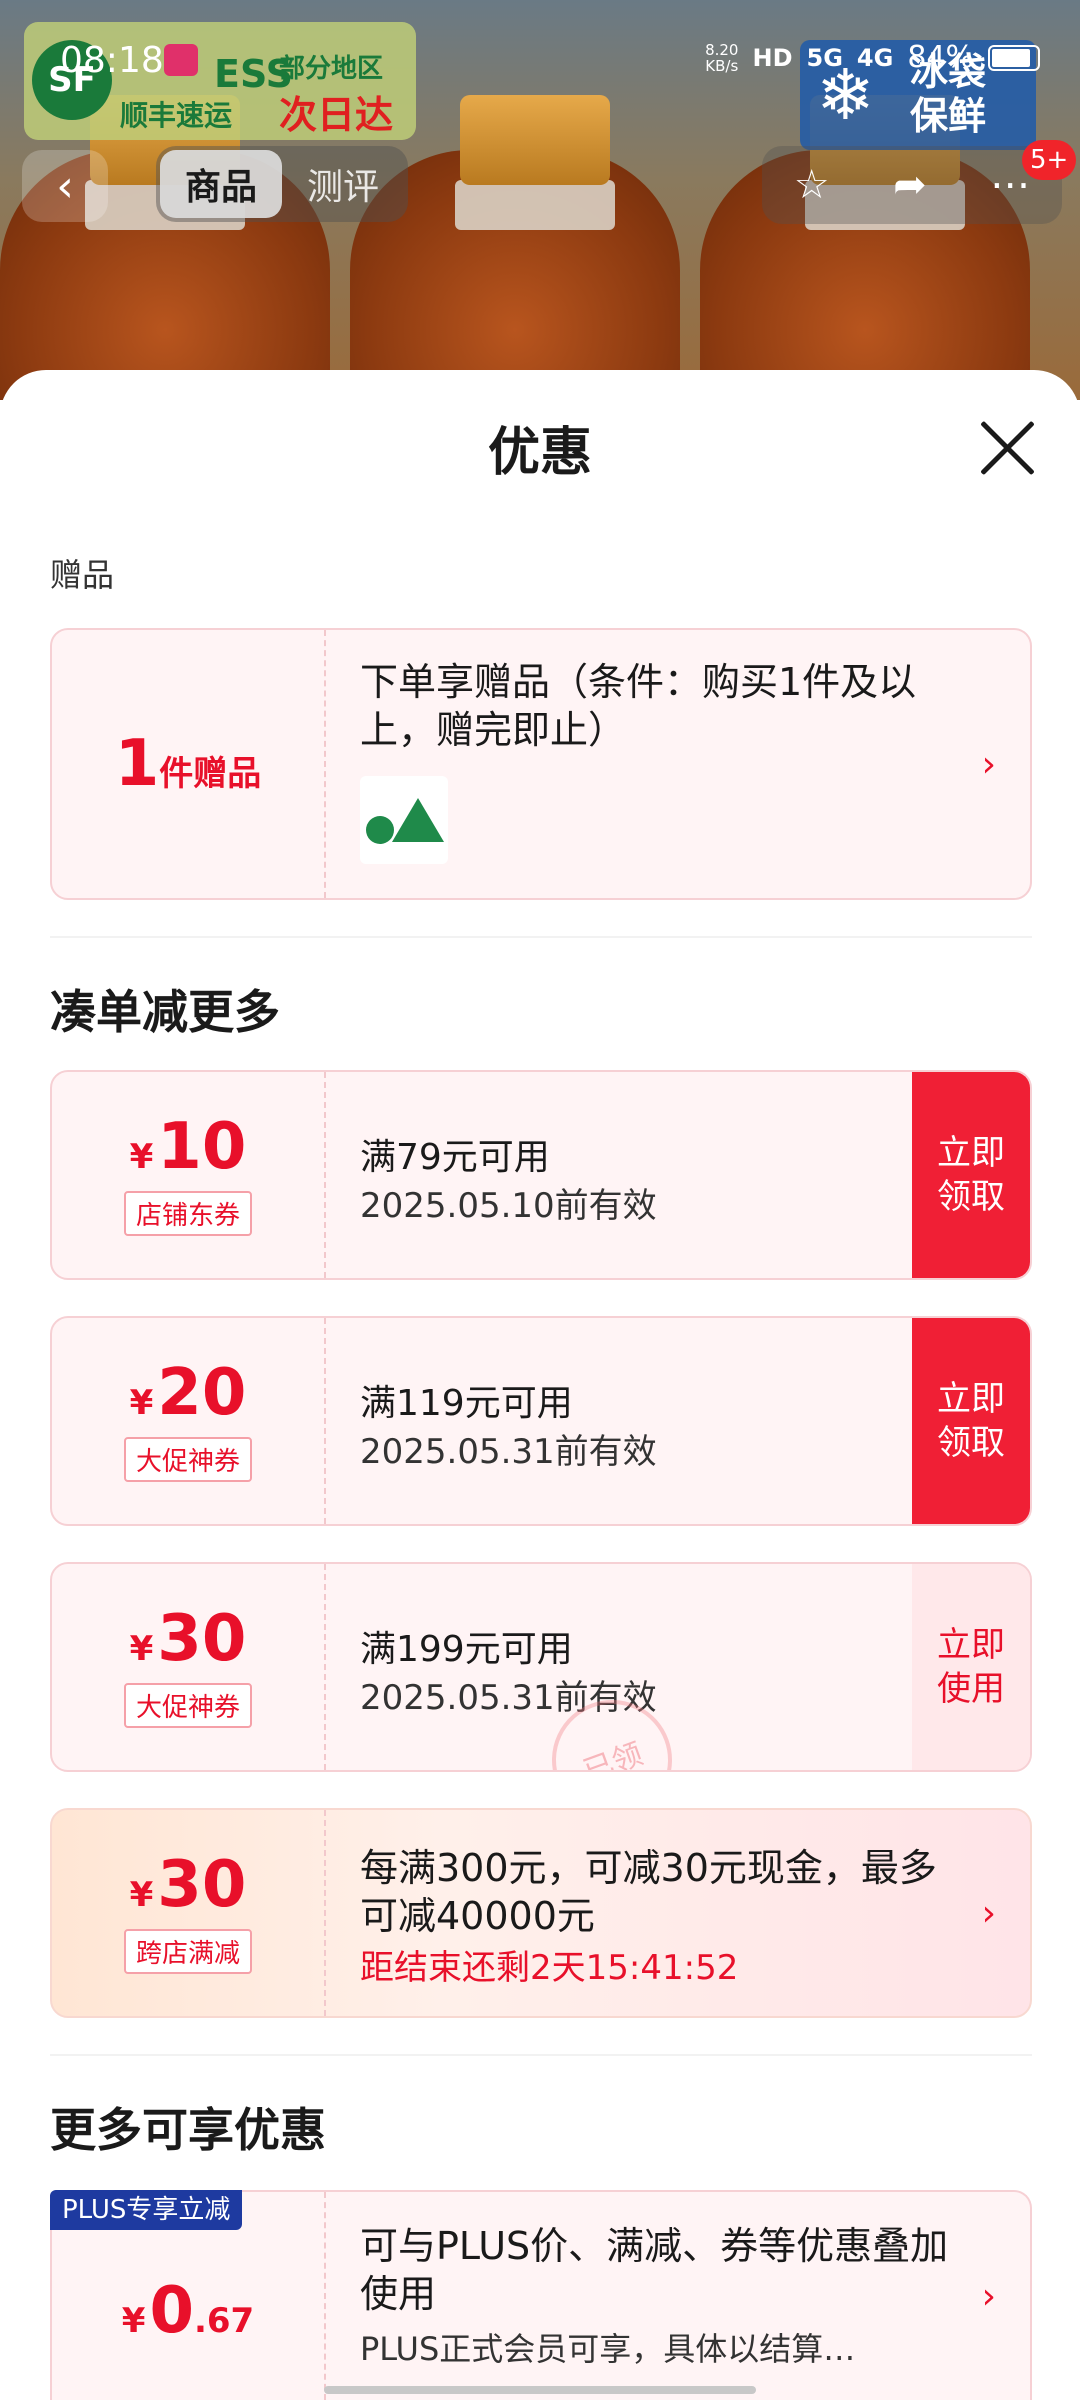 The width and height of the screenshot is (1080, 2400). Describe the element at coordinates (875, 57) in the screenshot. I see `signal-4g-icon: 4G` at that location.